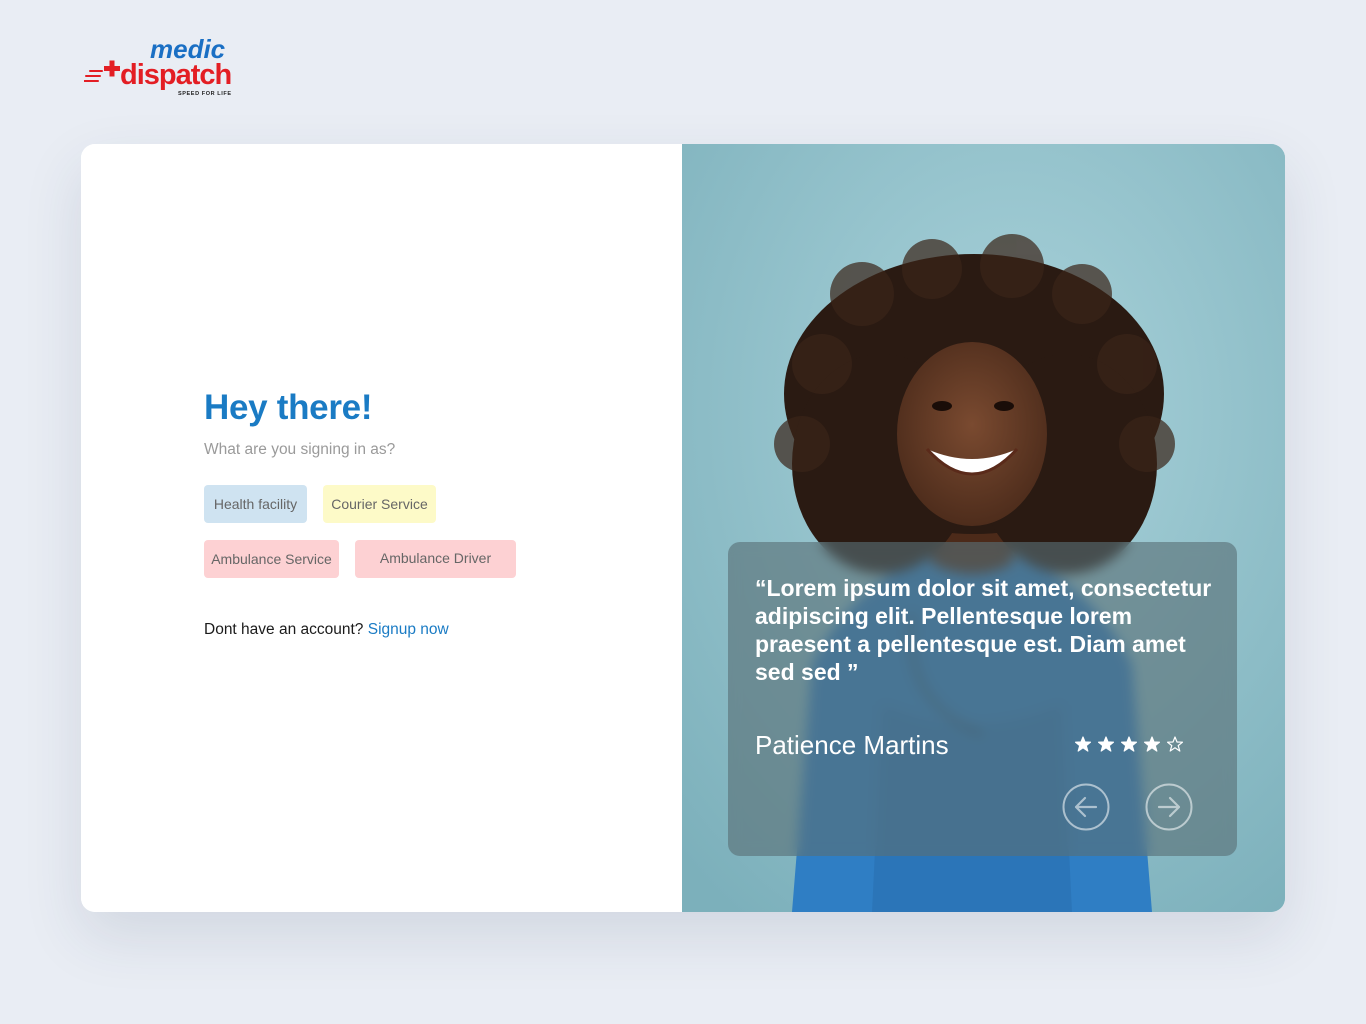 The height and width of the screenshot is (1024, 1366). I want to click on signup-prompt-line: Dont have an account? Signup now, so click(326, 630).